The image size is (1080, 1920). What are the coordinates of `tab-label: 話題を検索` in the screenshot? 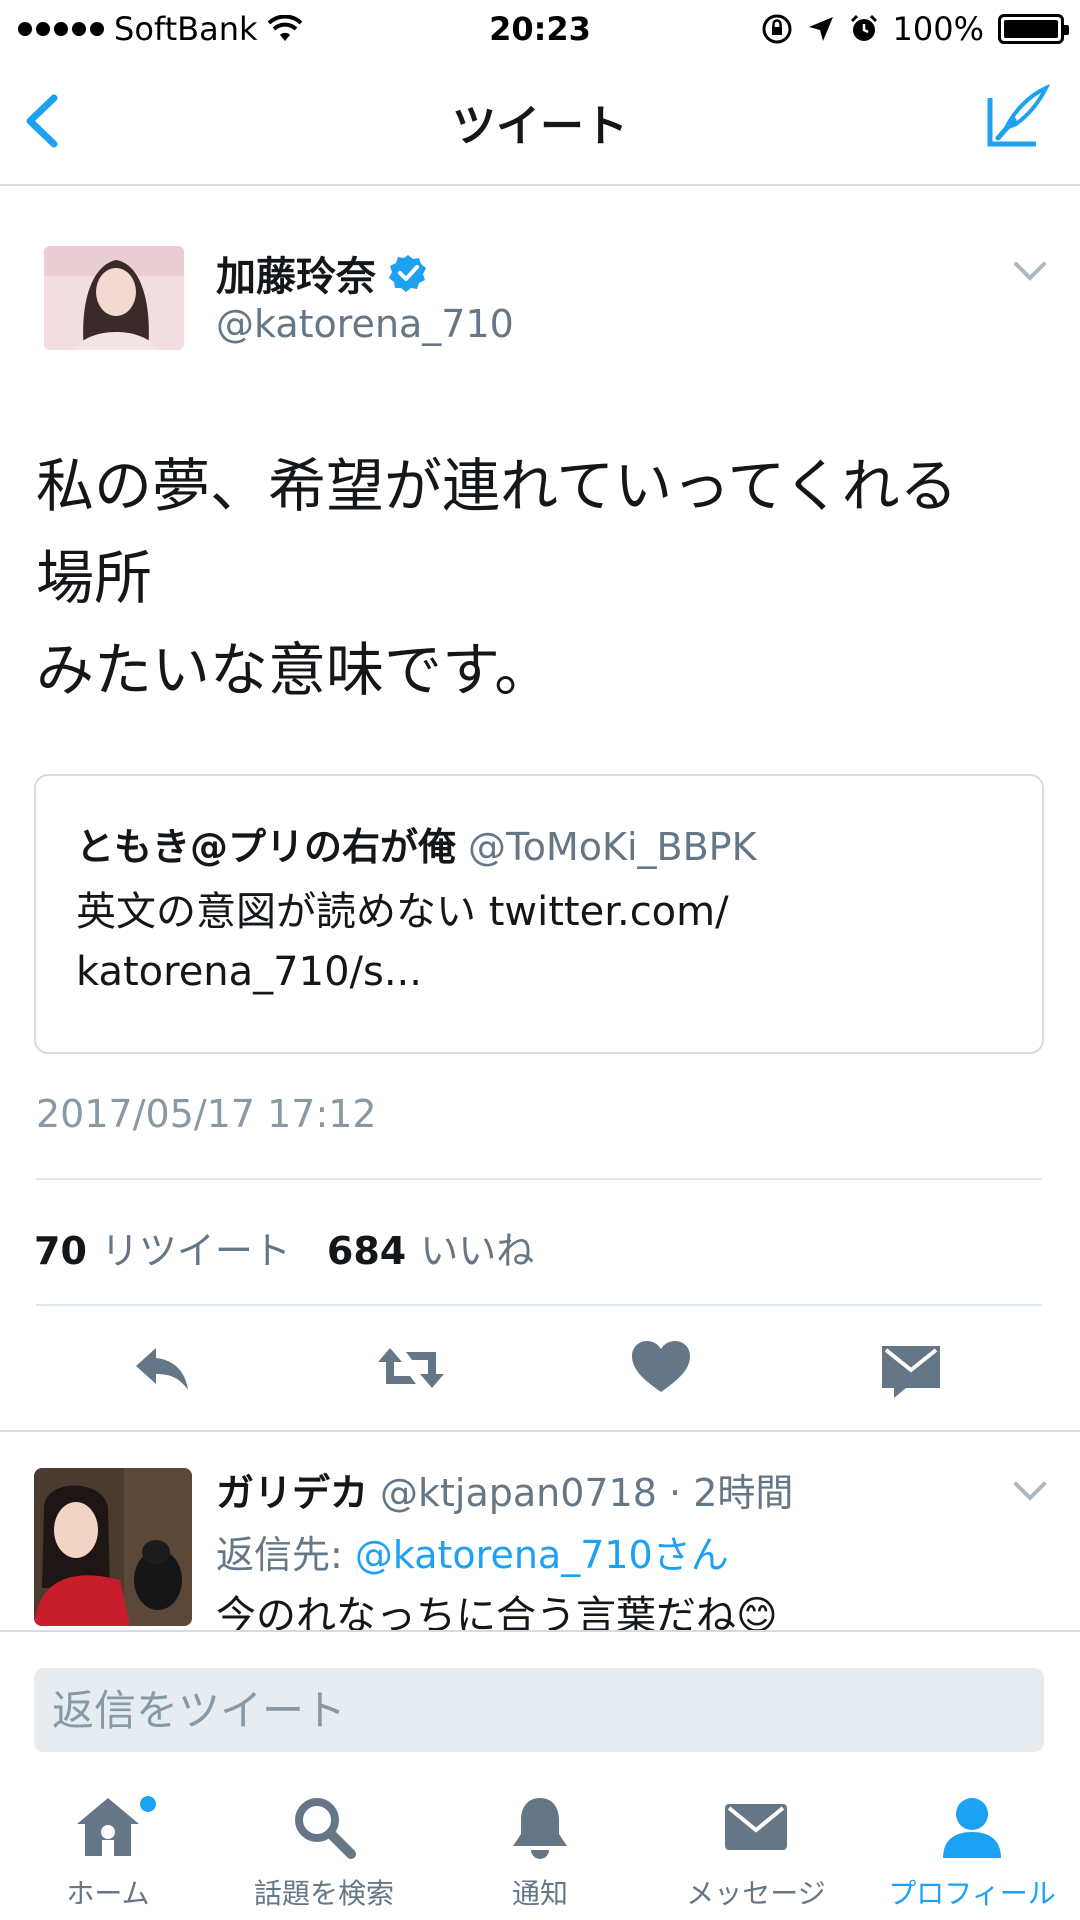 It's located at (323, 1893).